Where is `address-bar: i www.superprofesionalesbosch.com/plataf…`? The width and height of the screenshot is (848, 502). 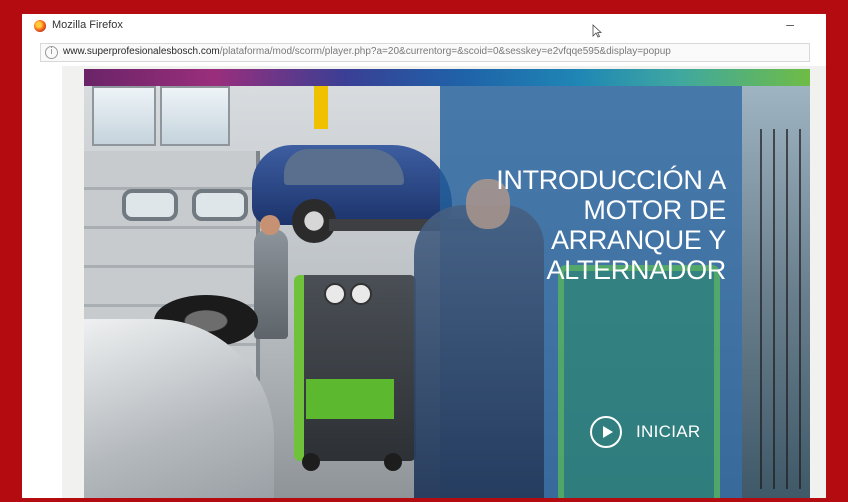
address-bar: i www.superprofesionalesbosch.com/plataf… is located at coordinates (425, 52).